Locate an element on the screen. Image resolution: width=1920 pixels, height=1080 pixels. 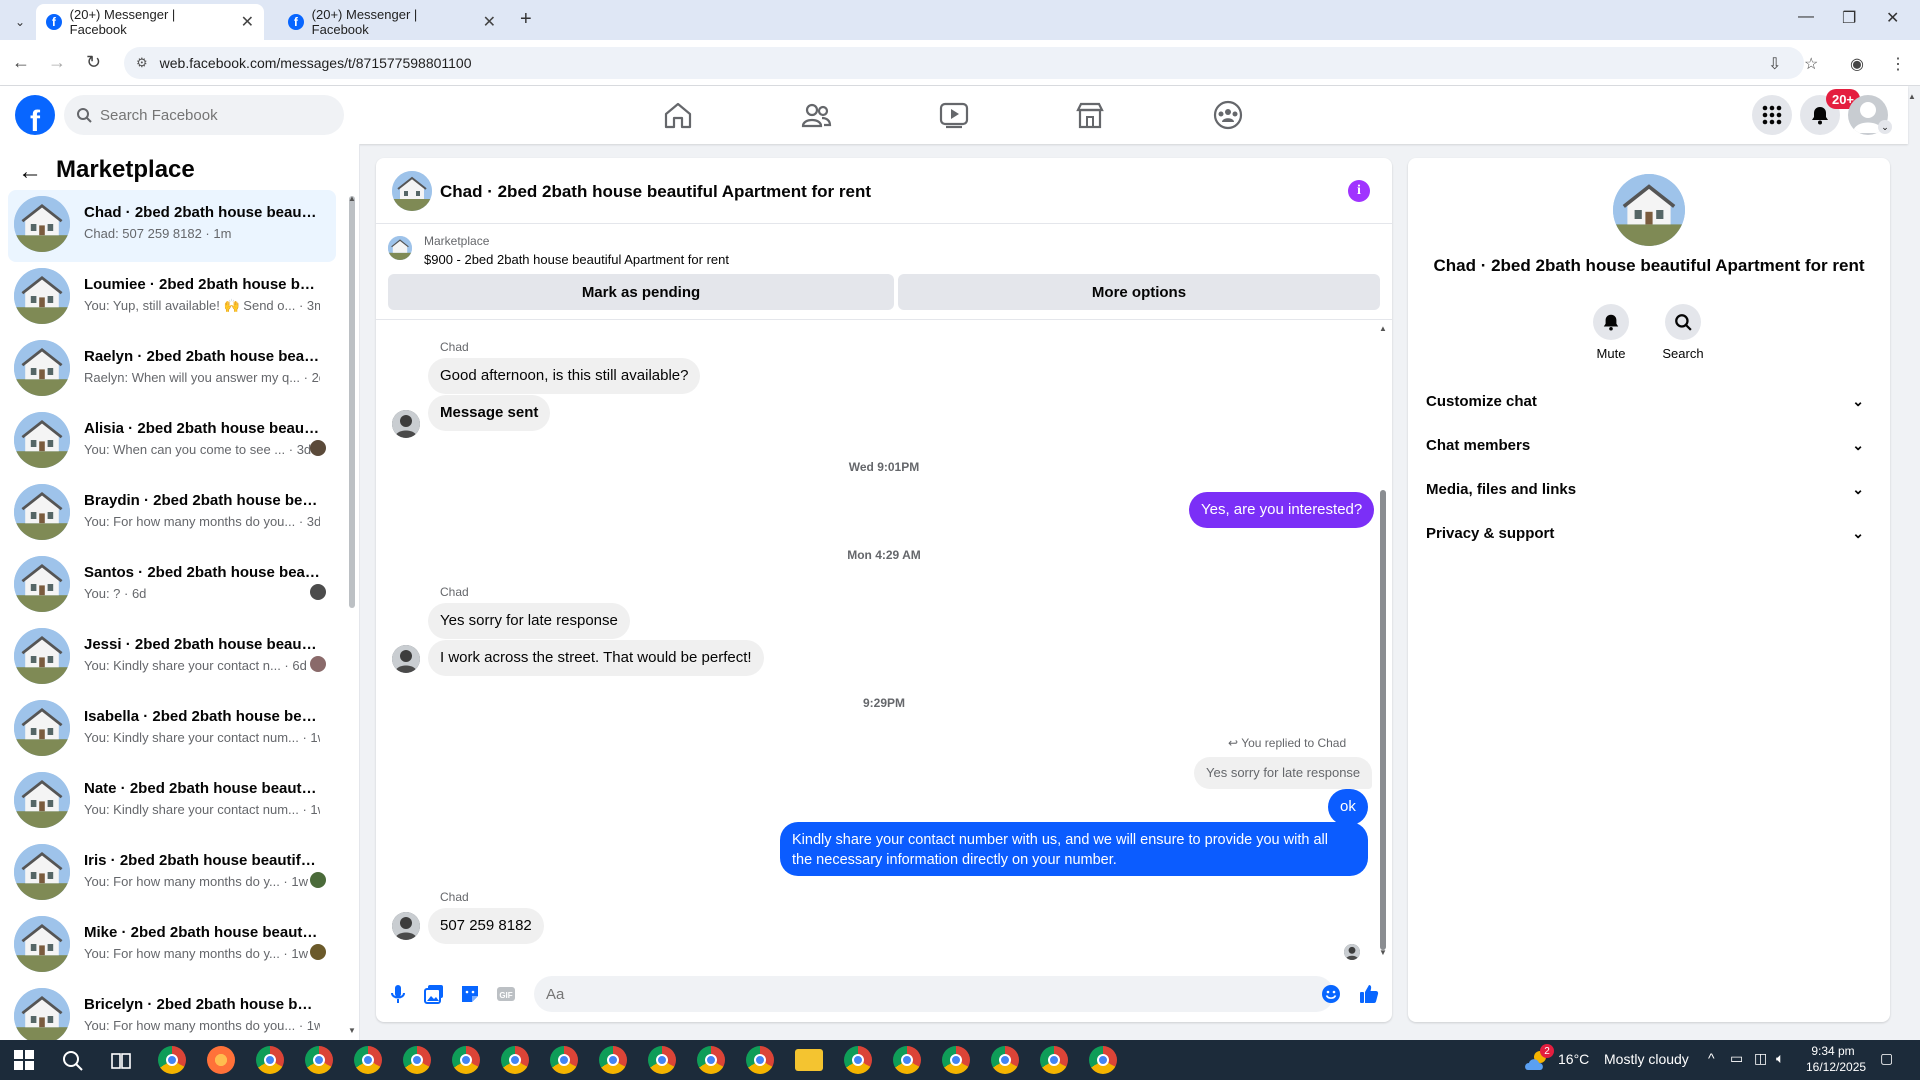
quoted-message: Yes sorry for late response is located at coordinates (1283, 773).